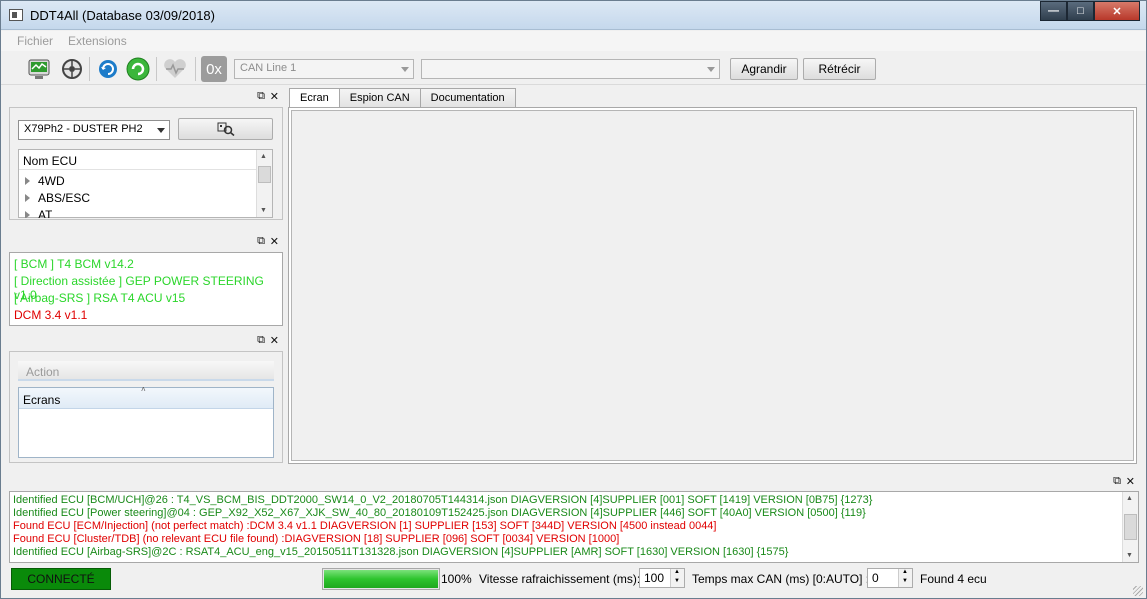 The image size is (1147, 599). Describe the element at coordinates (35, 41) in the screenshot. I see `menu-fichier: Fichier` at that location.